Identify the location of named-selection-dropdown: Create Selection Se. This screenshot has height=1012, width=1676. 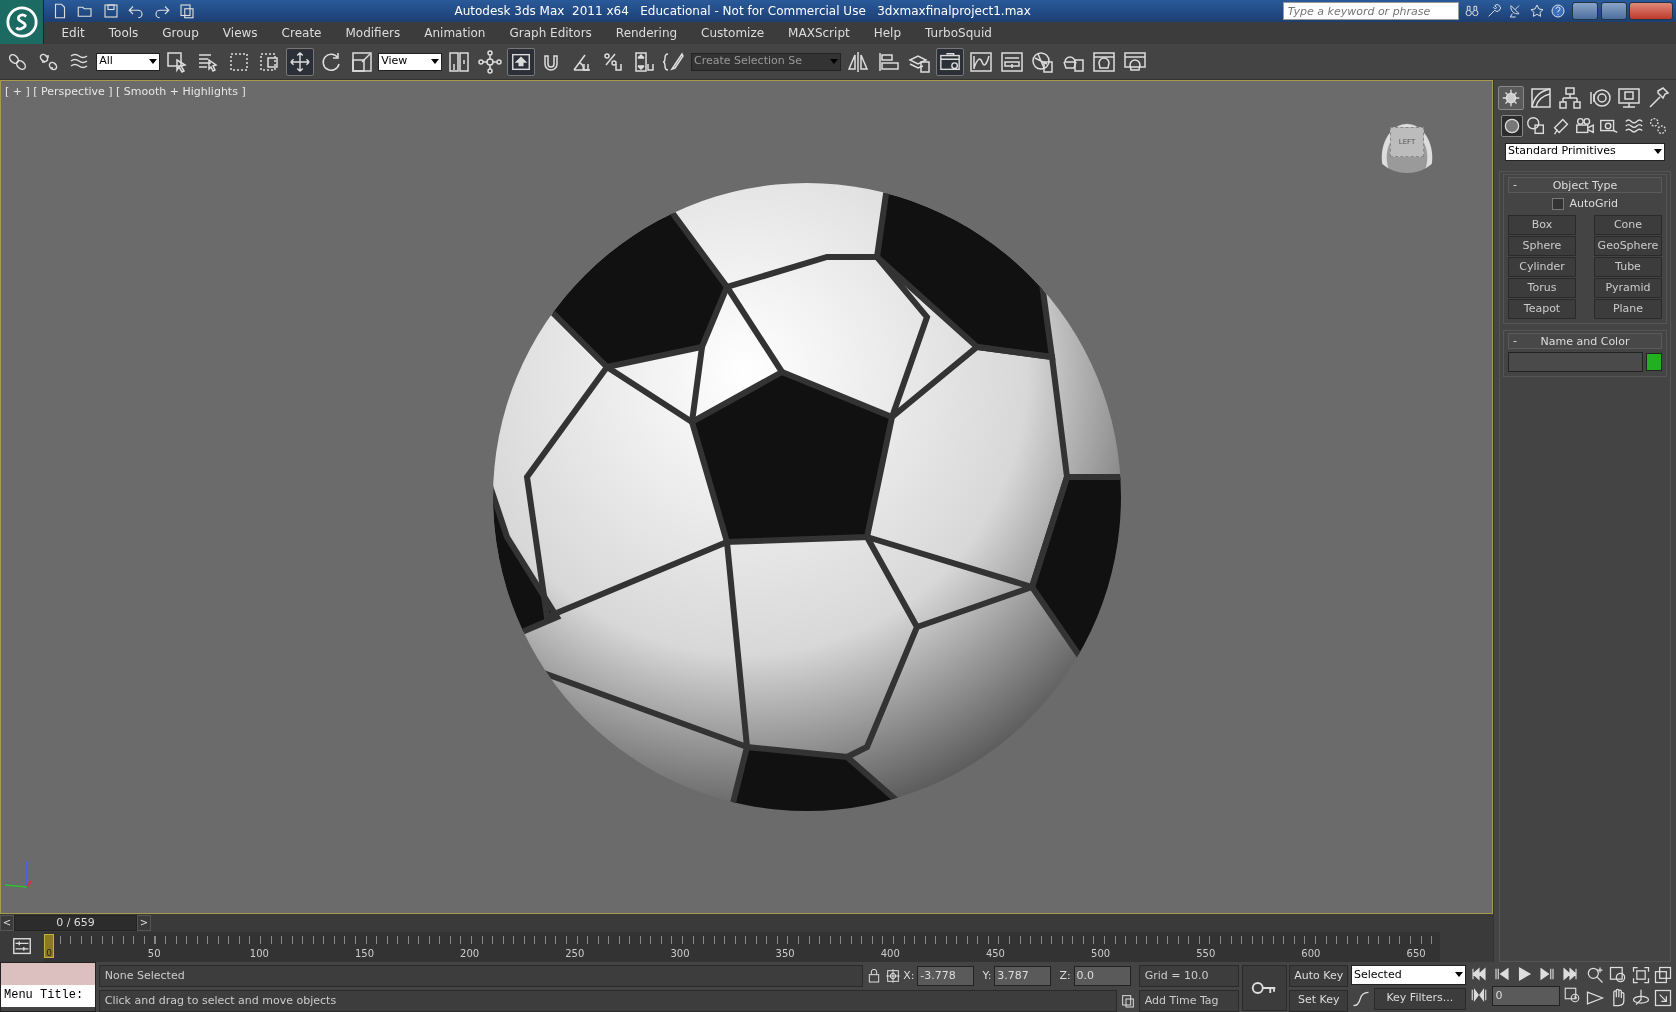
(766, 61).